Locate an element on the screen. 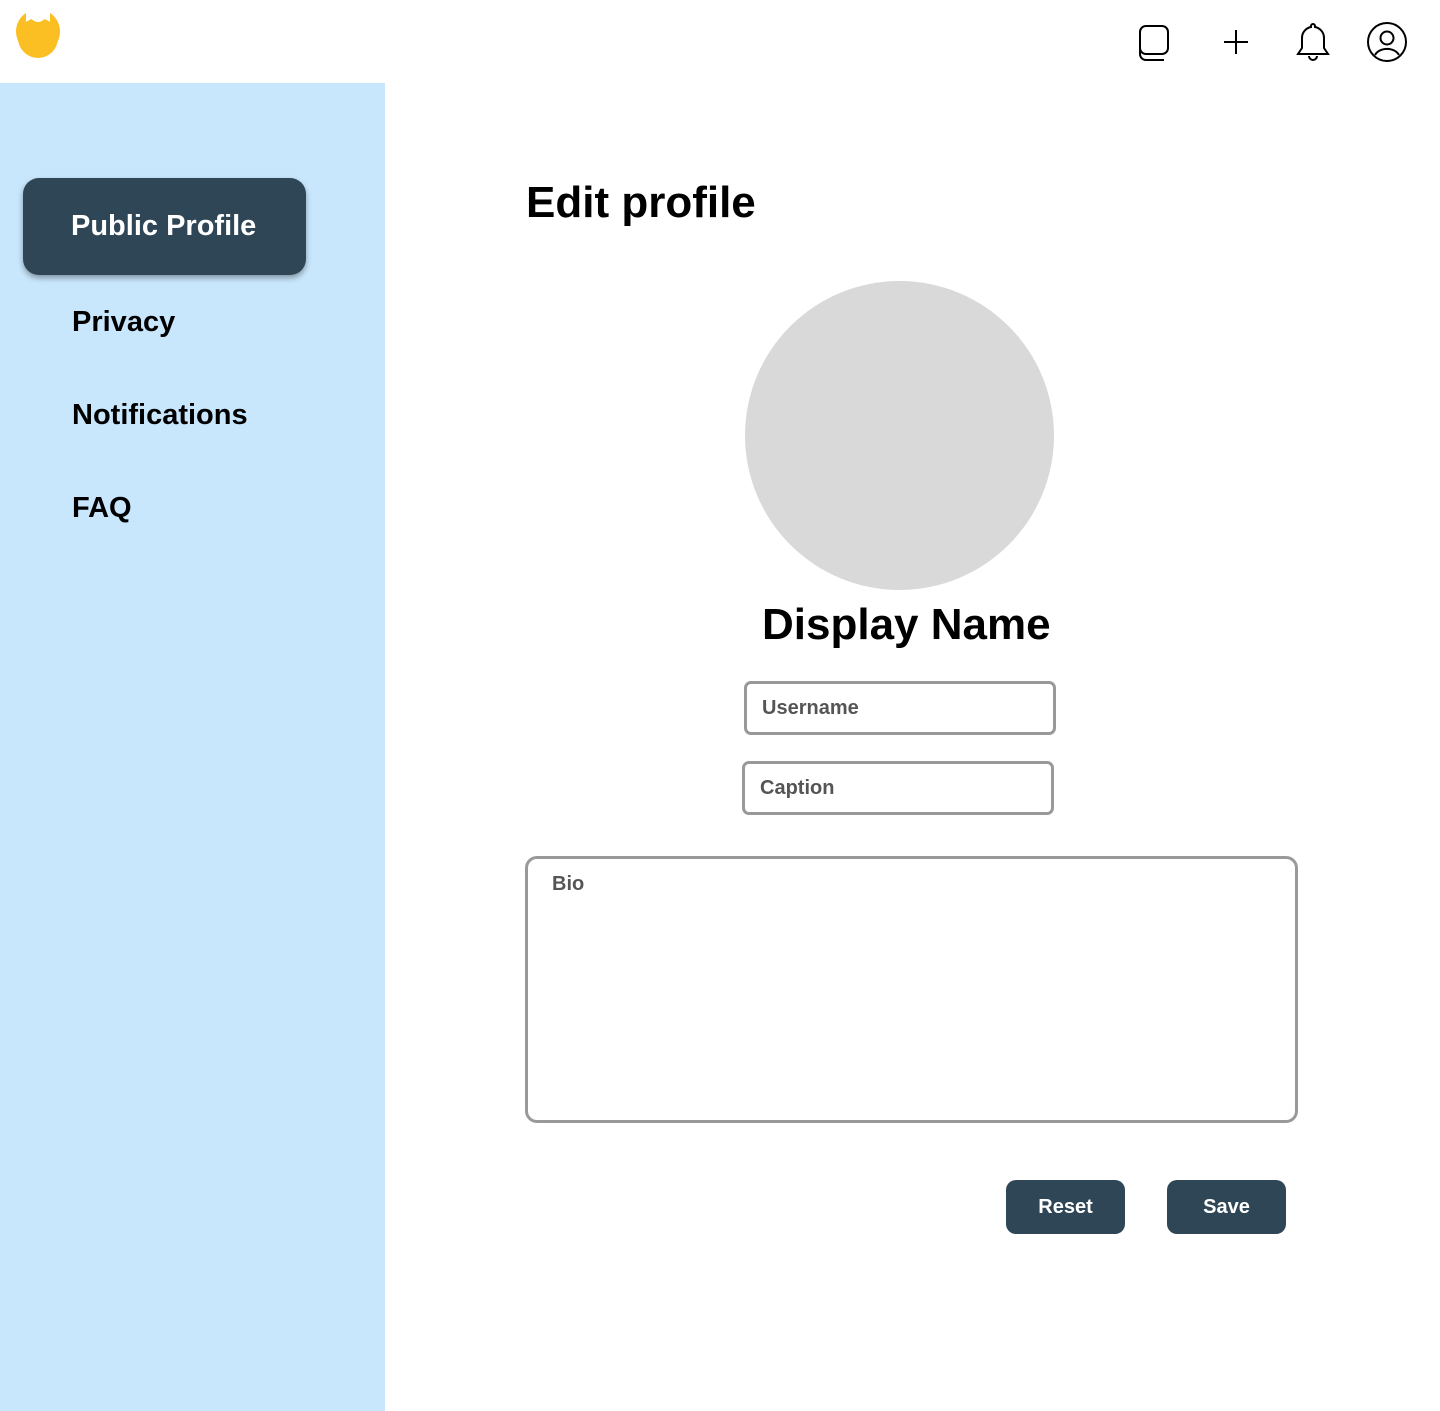 This screenshot has height=1411, width=1440. display-name: Display Name is located at coordinates (906, 624).